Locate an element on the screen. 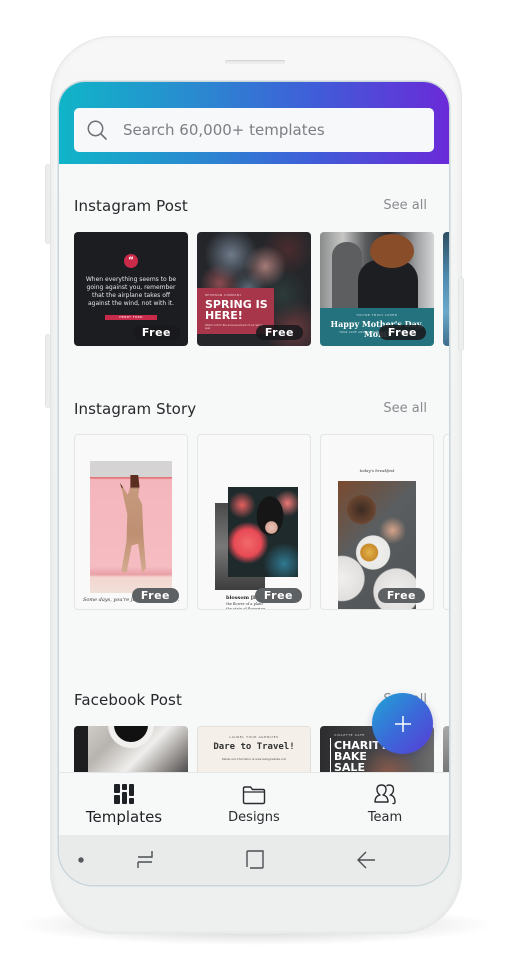  quote-icon: “ is located at coordinates (131, 261).